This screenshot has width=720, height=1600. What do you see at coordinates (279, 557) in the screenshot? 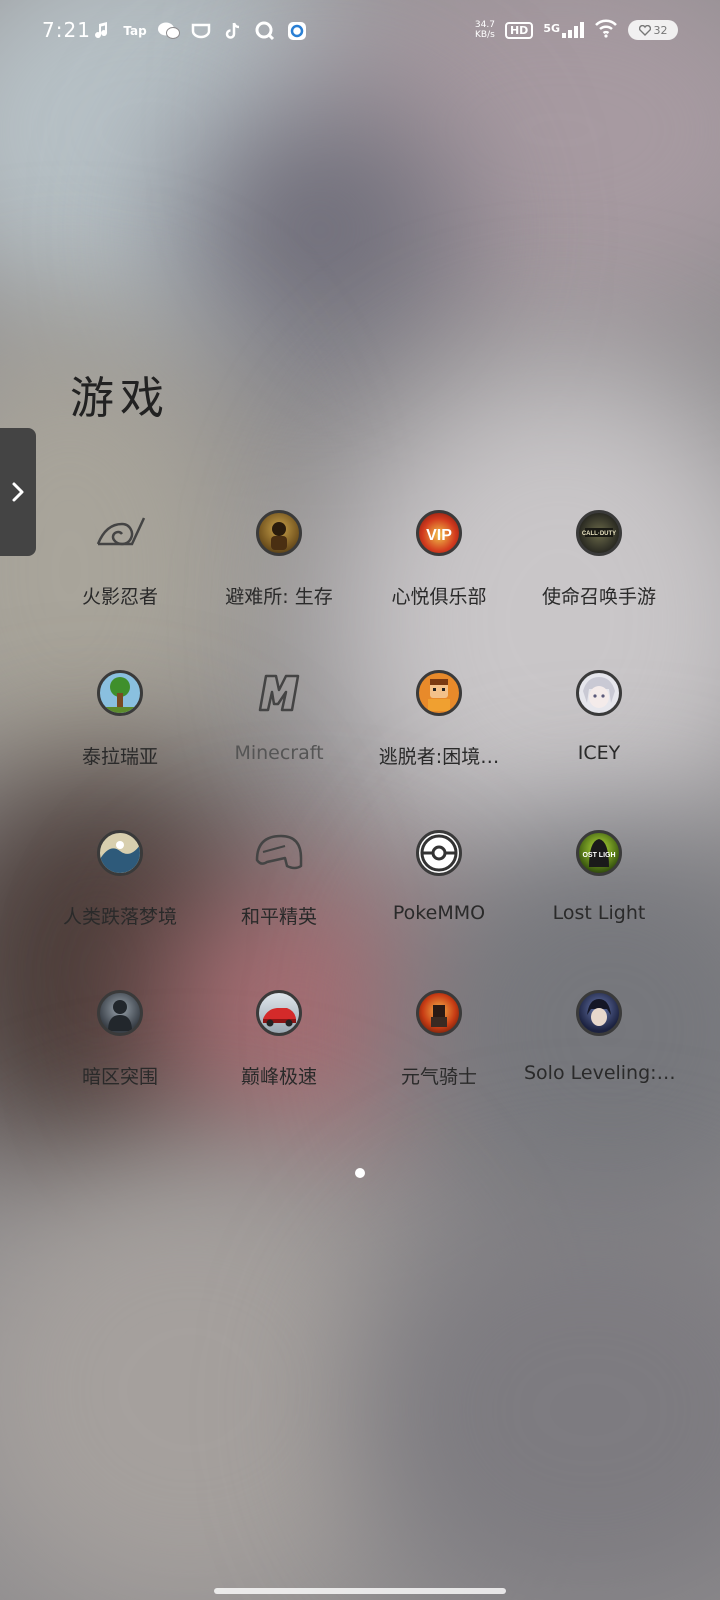
I see `app-shelter-survivor: 避难所: 生存` at bounding box center [279, 557].